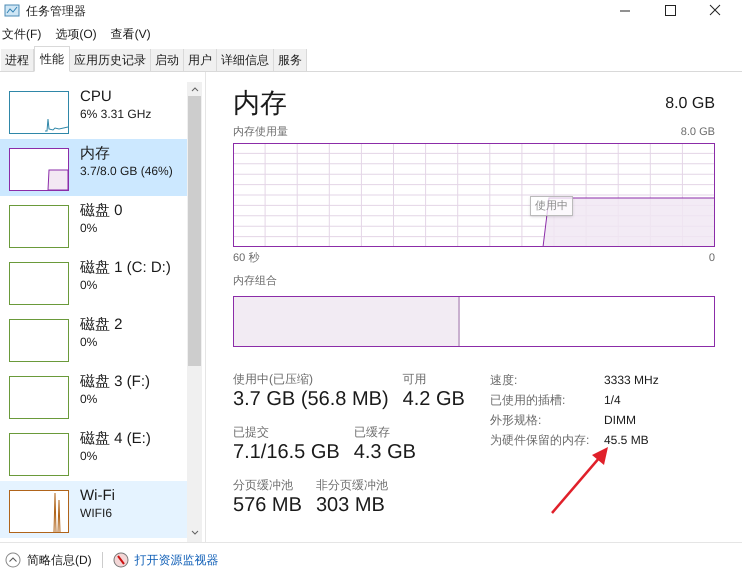 This screenshot has width=742, height=576. Describe the element at coordinates (290, 60) in the screenshot. I see `tab: 服务` at that location.